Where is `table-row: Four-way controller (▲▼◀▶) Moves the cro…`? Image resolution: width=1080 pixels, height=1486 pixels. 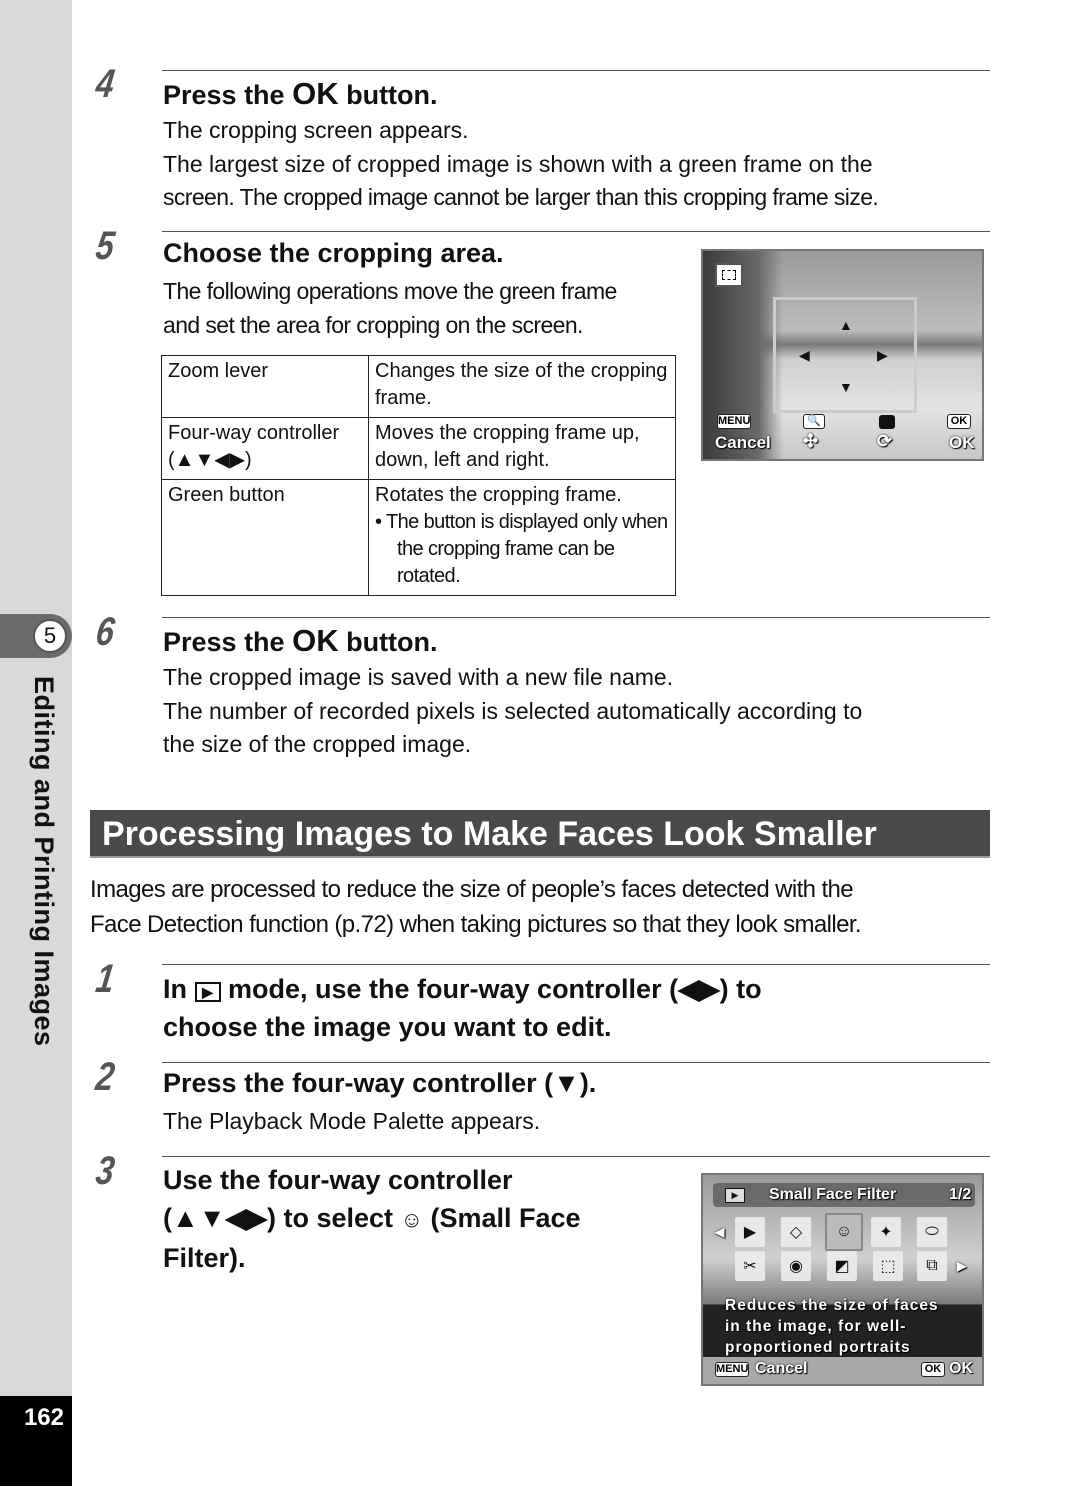
table-row: Four-way controller (▲▼◀▶) Moves the cro… is located at coordinates (418, 448).